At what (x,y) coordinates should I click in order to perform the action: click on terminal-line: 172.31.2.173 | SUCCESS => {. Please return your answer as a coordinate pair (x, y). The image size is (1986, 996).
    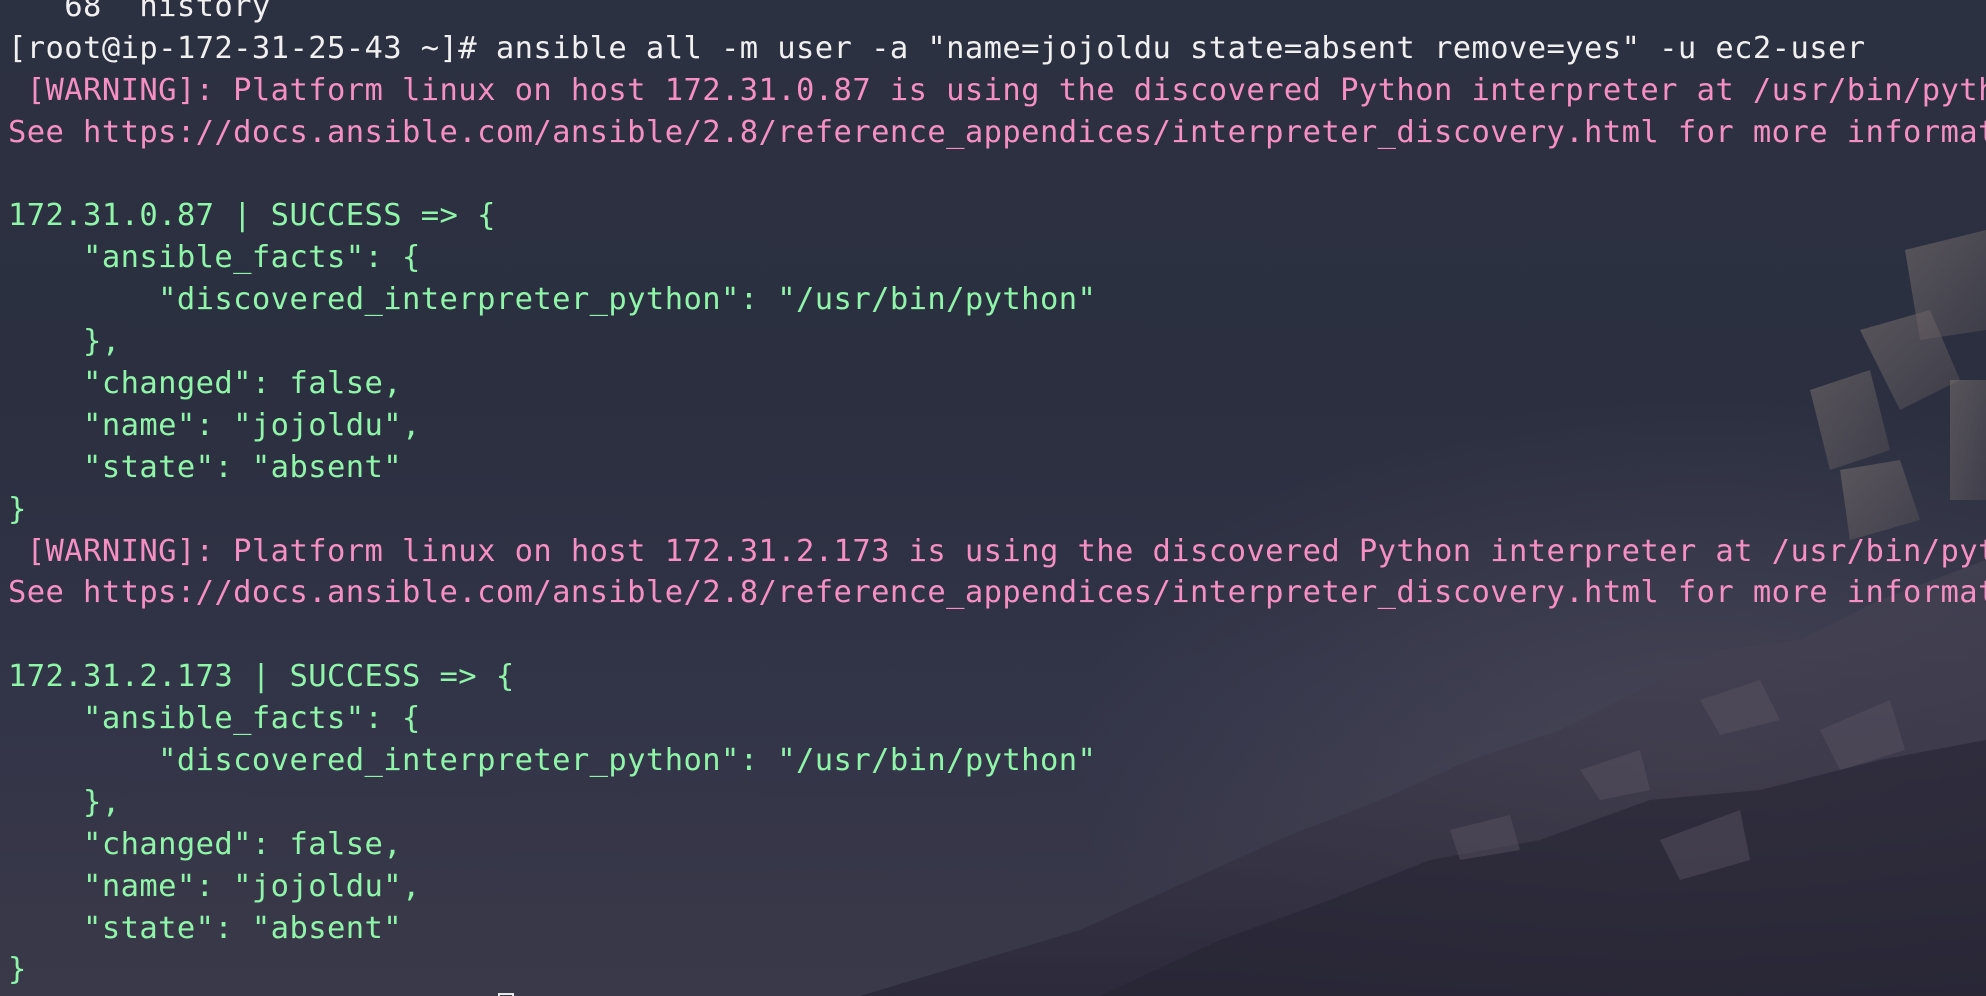
    Looking at the image, I should click on (997, 677).